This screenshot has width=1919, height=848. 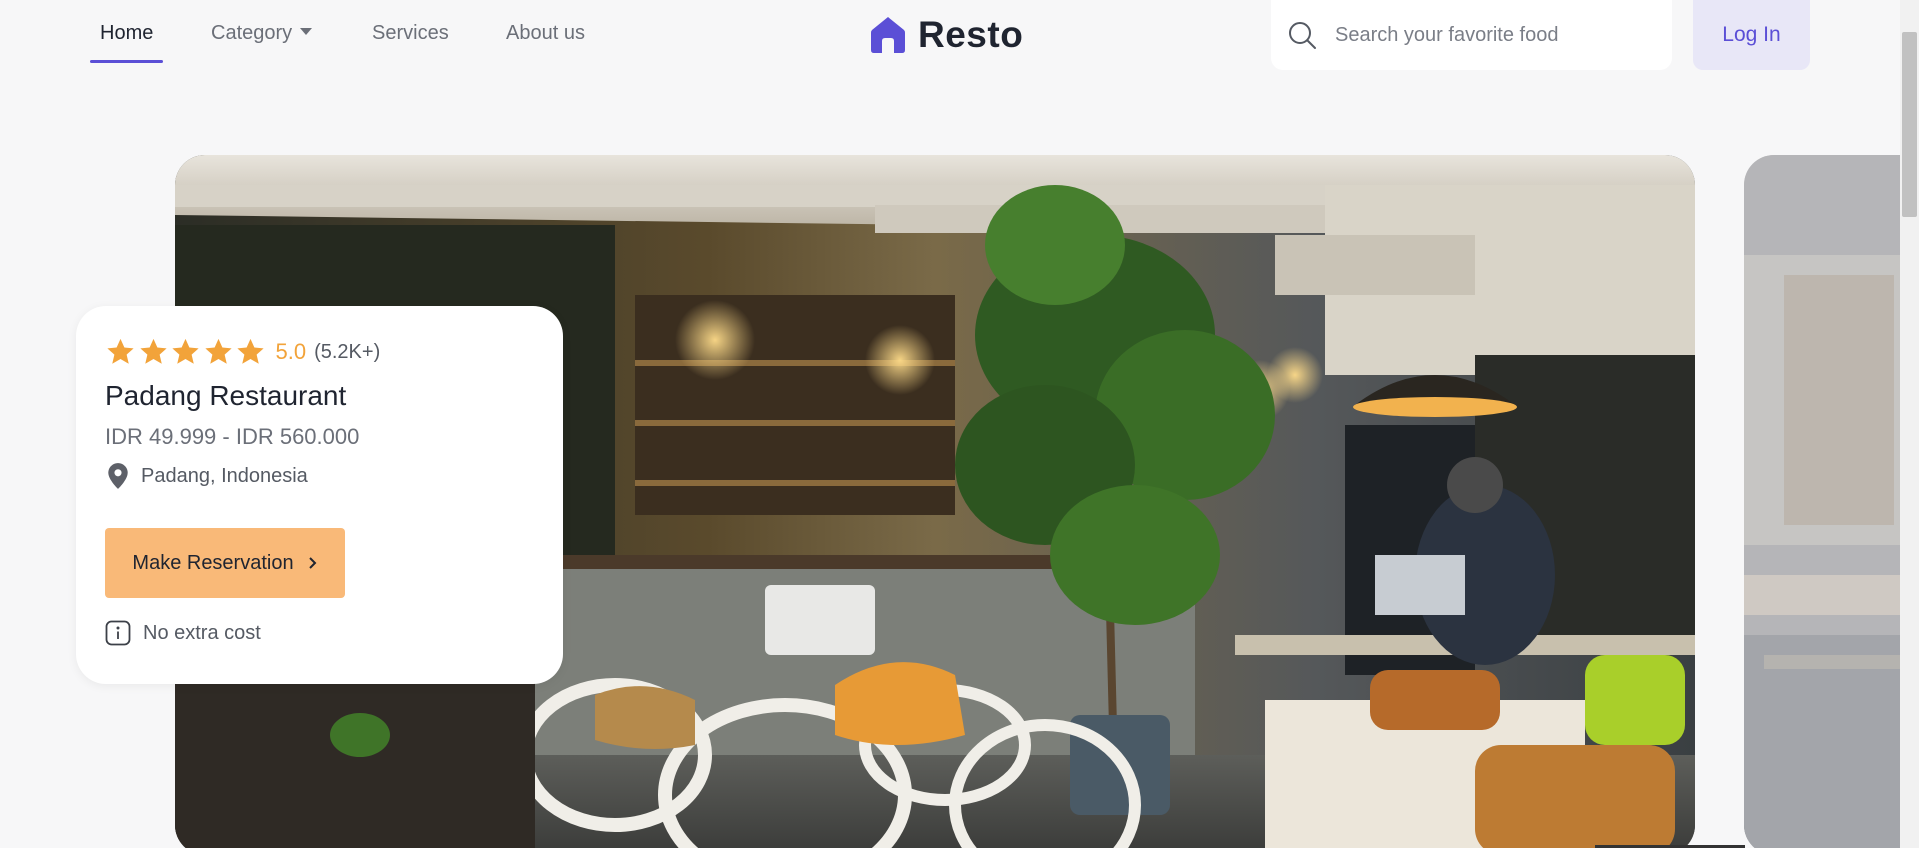 What do you see at coordinates (319, 633) in the screenshot?
I see `note-row: No extra cost` at bounding box center [319, 633].